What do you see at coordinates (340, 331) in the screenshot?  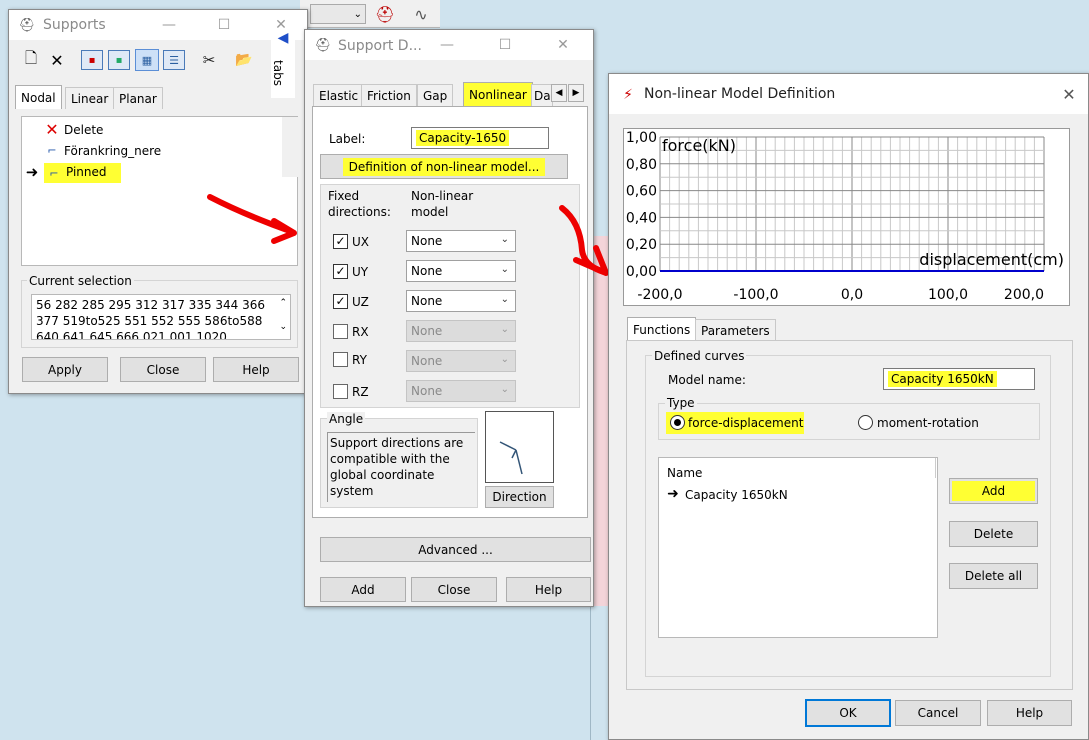 I see `rx-checkbox` at bounding box center [340, 331].